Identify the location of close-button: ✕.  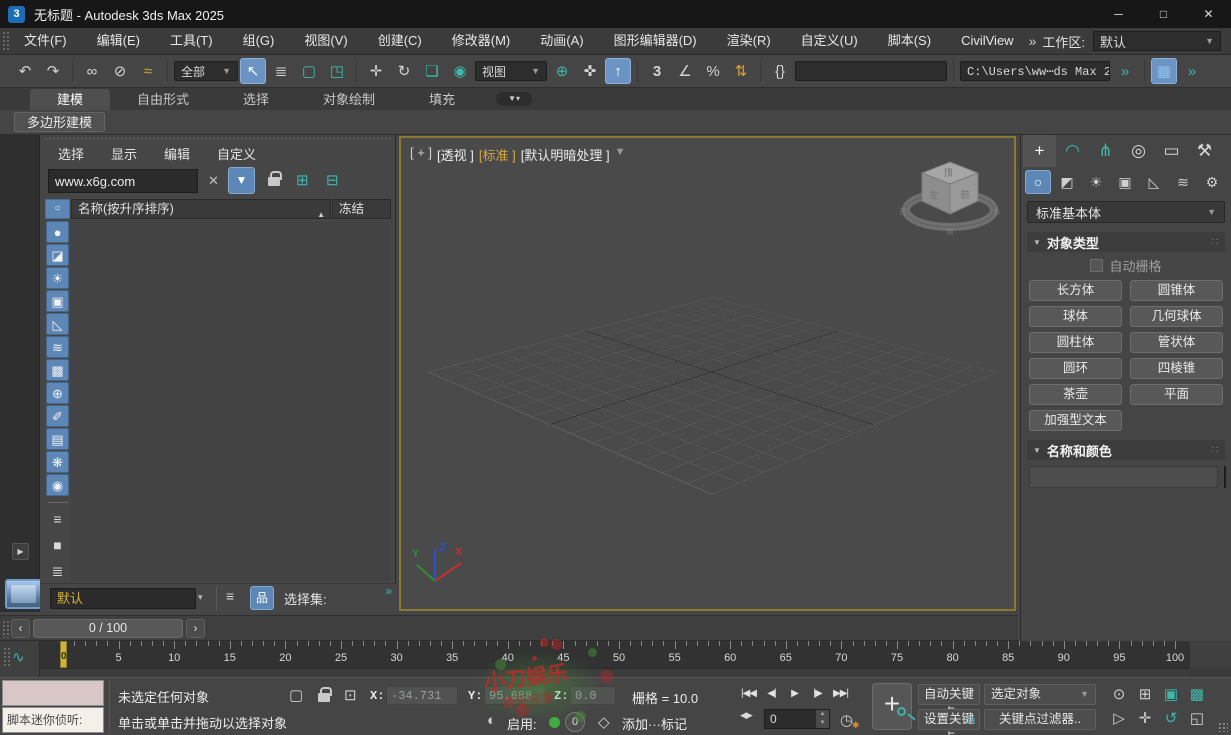
(1208, 14).